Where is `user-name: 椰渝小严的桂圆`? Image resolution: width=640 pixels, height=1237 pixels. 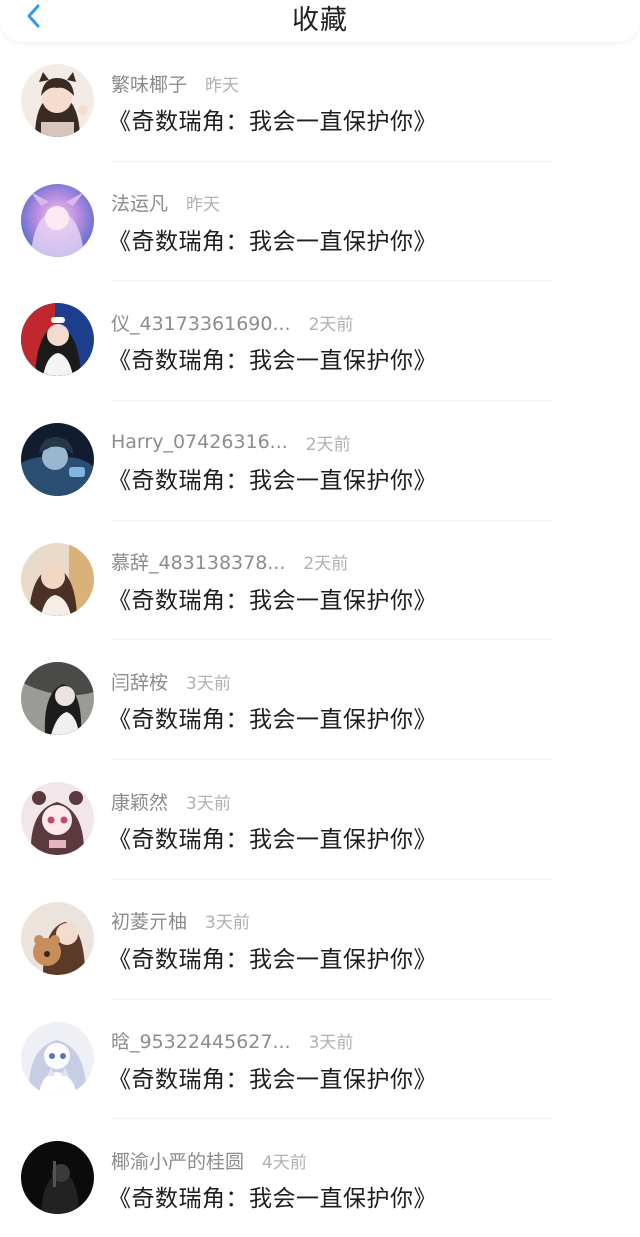 user-name: 椰渝小严的桂圆 is located at coordinates (177, 1160).